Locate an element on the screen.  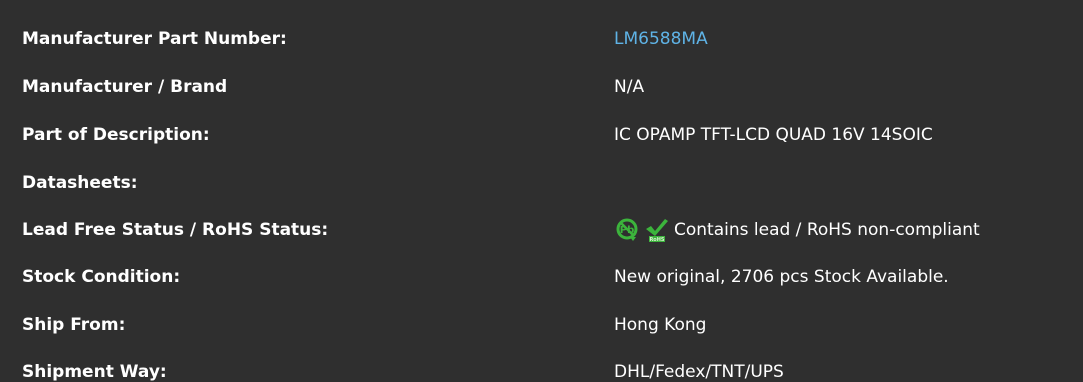
description-label: Part of Description: is located at coordinates (116, 135).